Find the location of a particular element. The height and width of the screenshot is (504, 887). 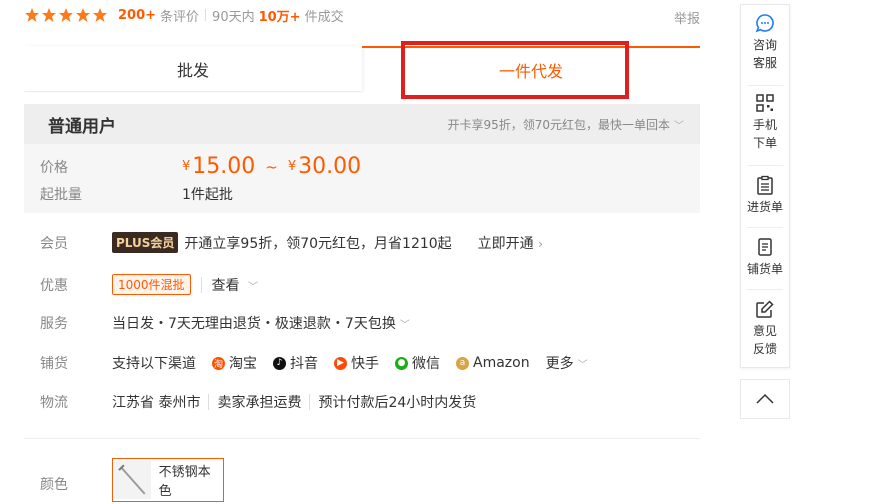

discount-label: 优惠 is located at coordinates (54, 285).